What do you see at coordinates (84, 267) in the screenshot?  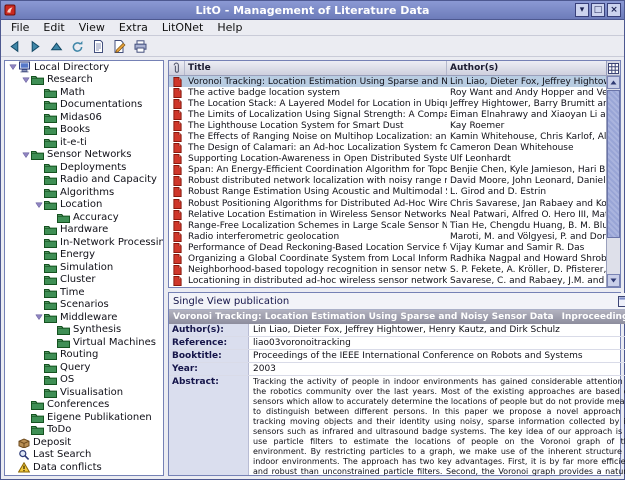 I see `tree-item-simulation: Simulation` at bounding box center [84, 267].